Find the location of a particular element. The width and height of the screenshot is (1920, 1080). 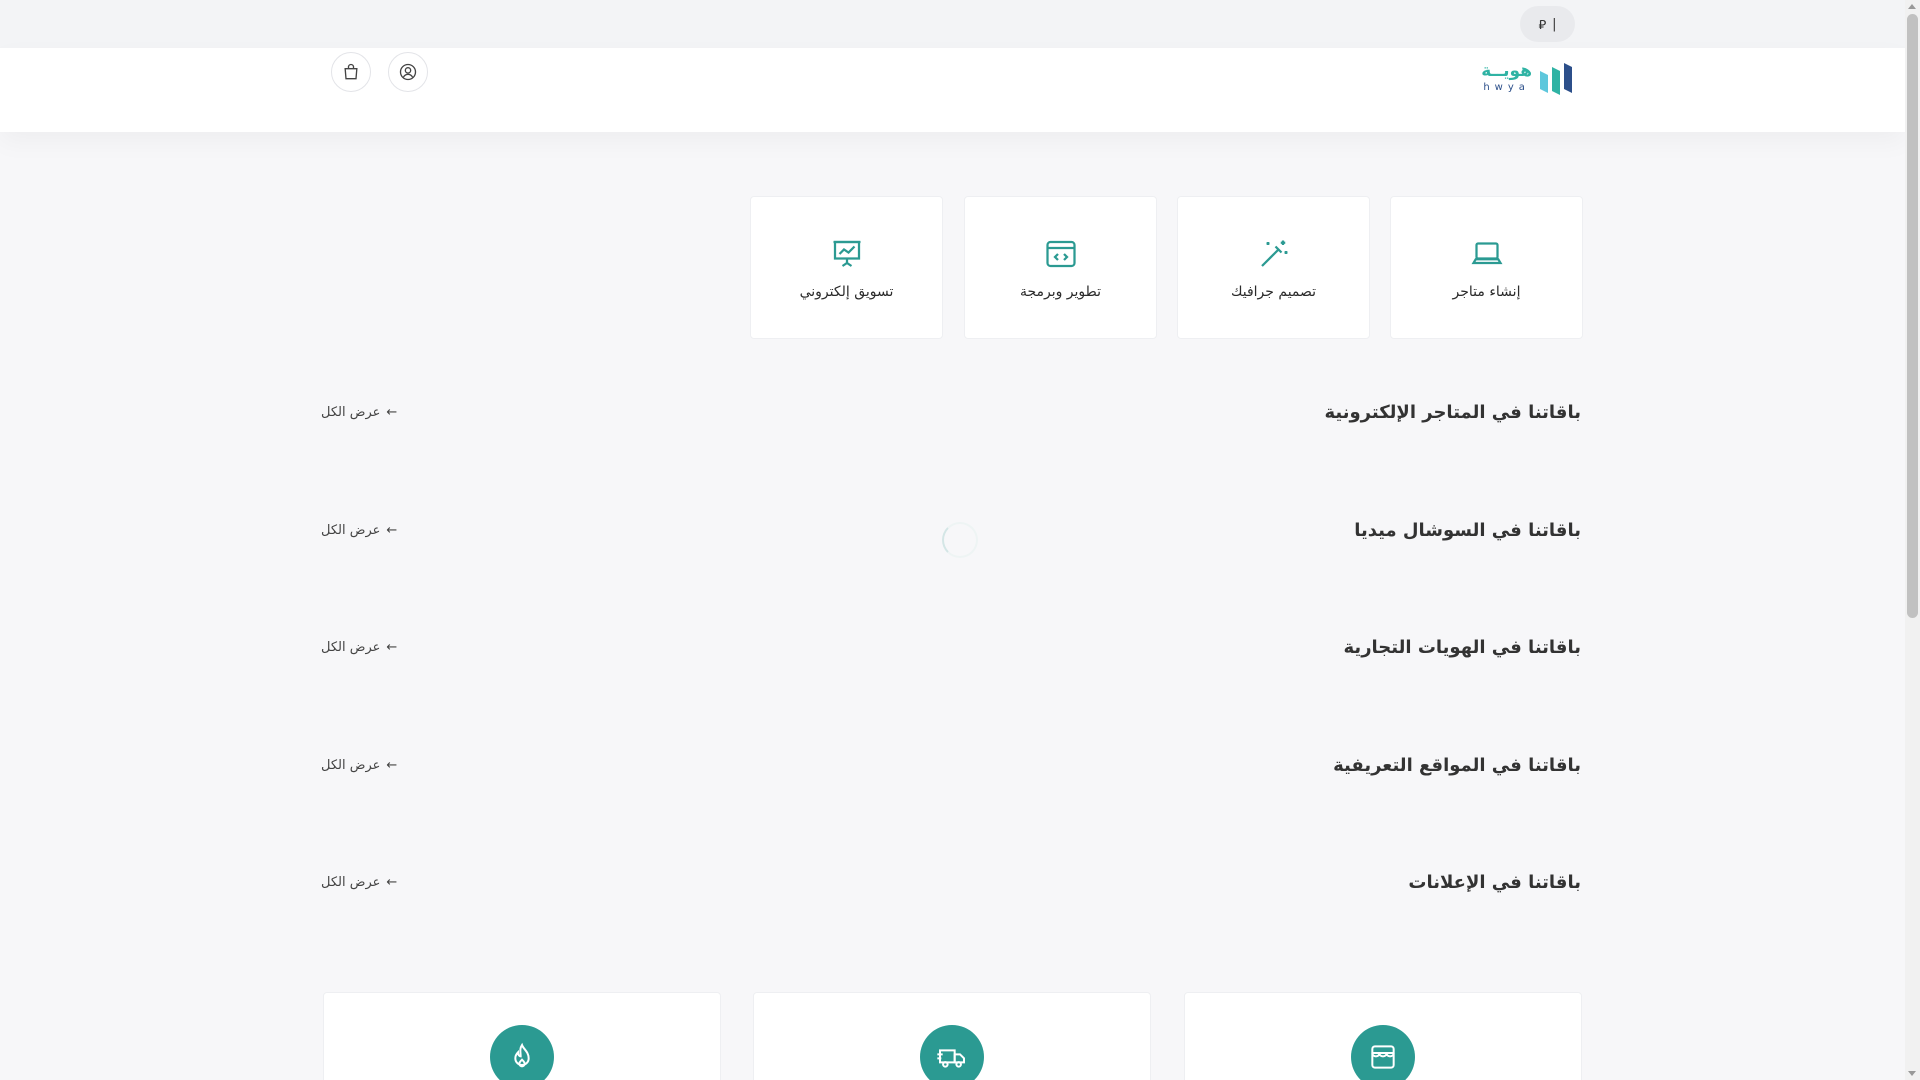

code-window-icon is located at coordinates (1060, 253).